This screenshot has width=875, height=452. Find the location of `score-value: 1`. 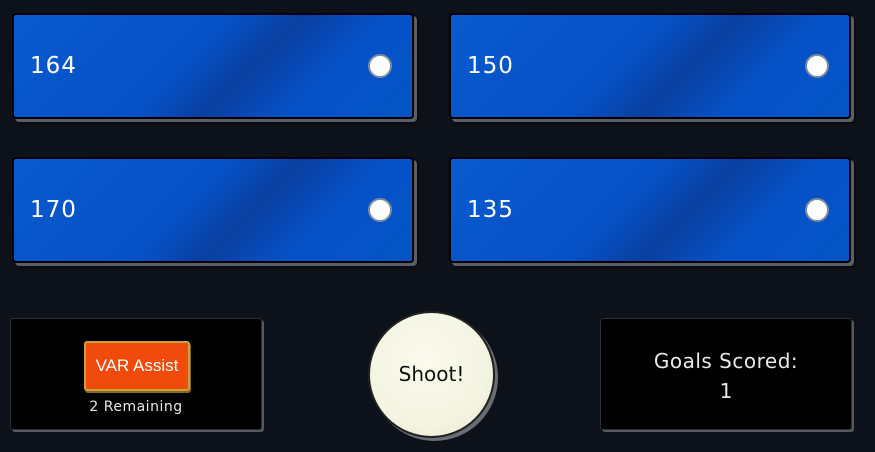

score-value: 1 is located at coordinates (726, 391).